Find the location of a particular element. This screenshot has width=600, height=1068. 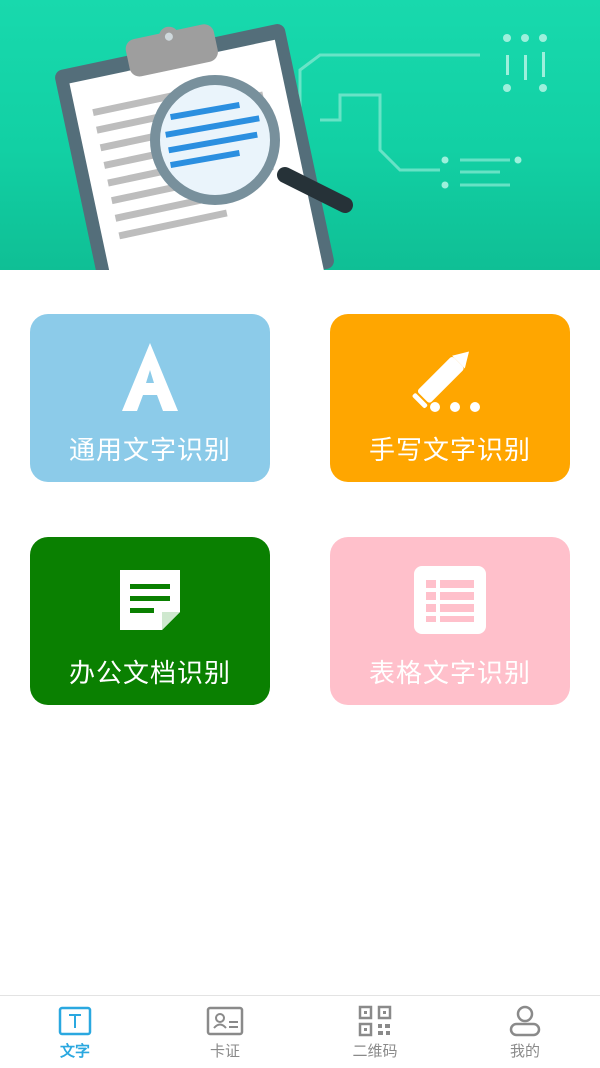

tab-id-card: 卡证 is located at coordinates (225, 1032).